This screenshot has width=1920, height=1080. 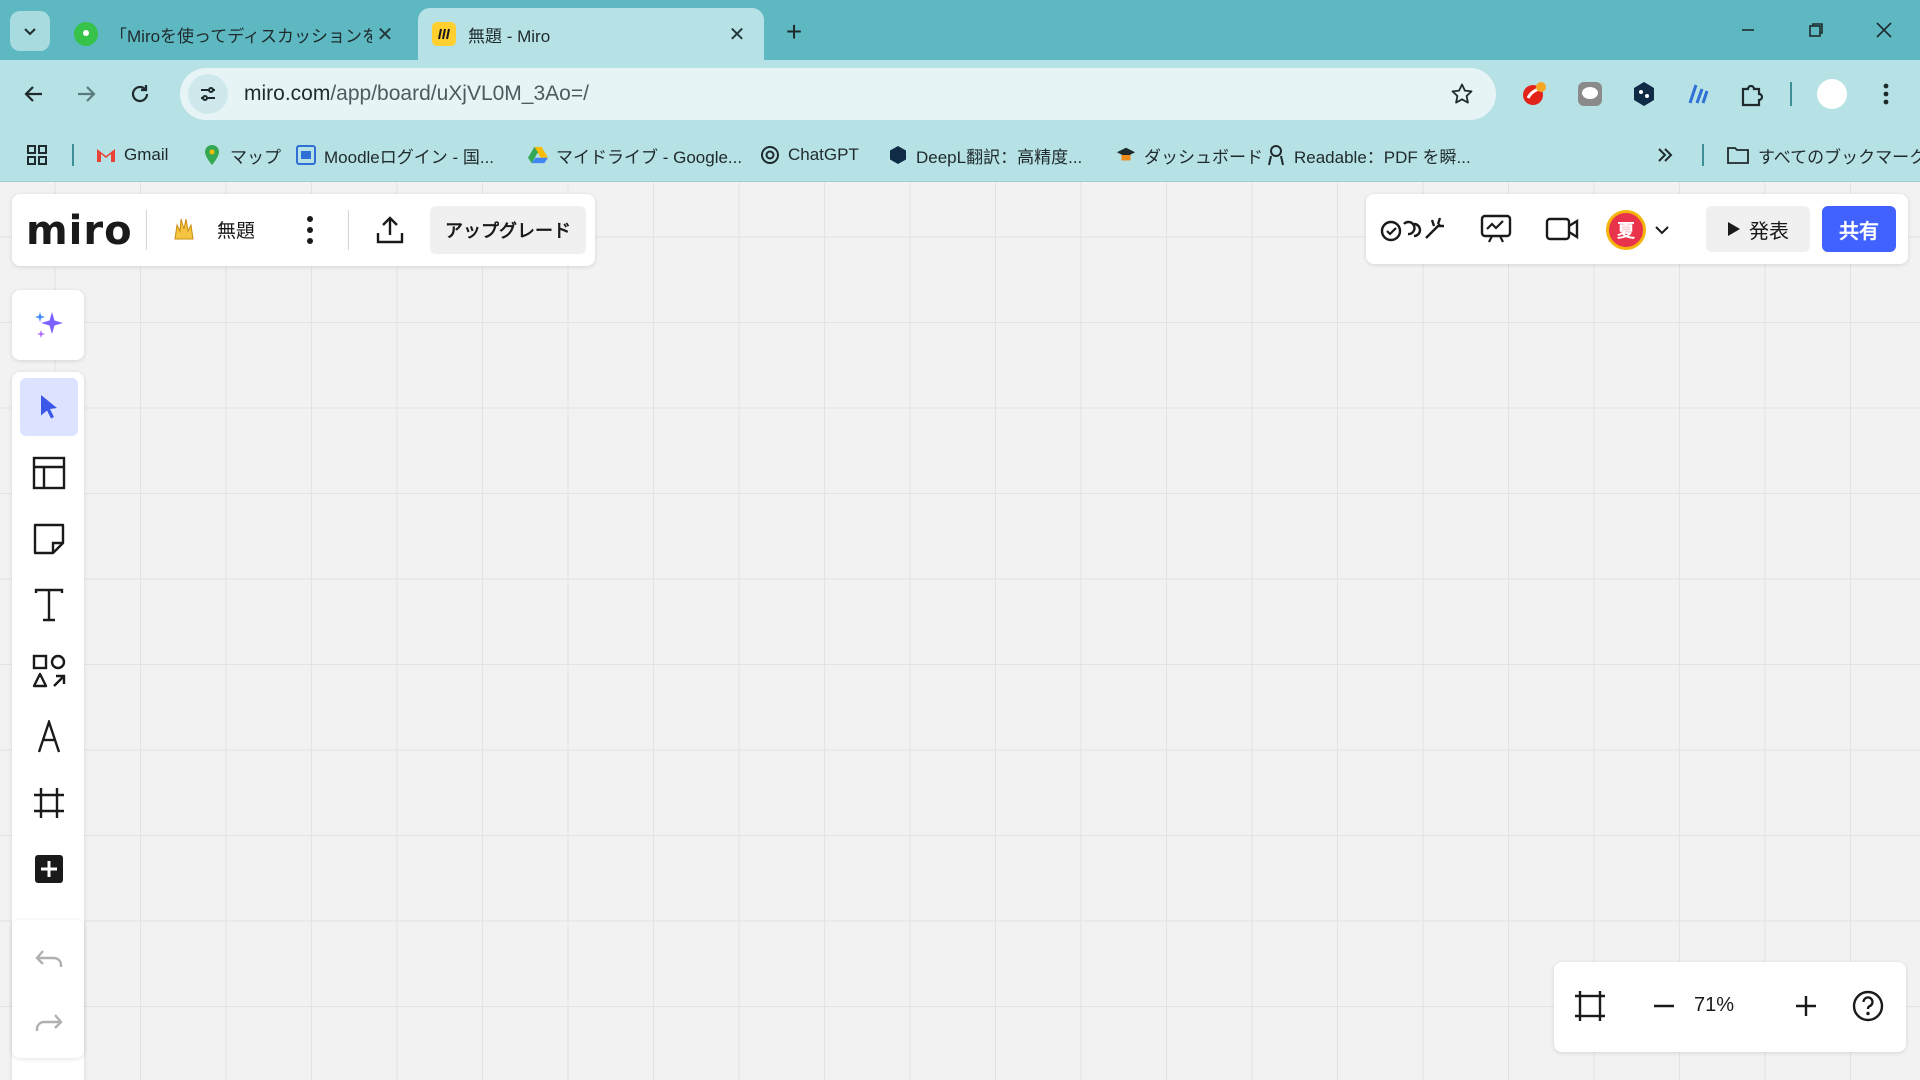 What do you see at coordinates (49, 1023) in the screenshot?
I see `redo-button` at bounding box center [49, 1023].